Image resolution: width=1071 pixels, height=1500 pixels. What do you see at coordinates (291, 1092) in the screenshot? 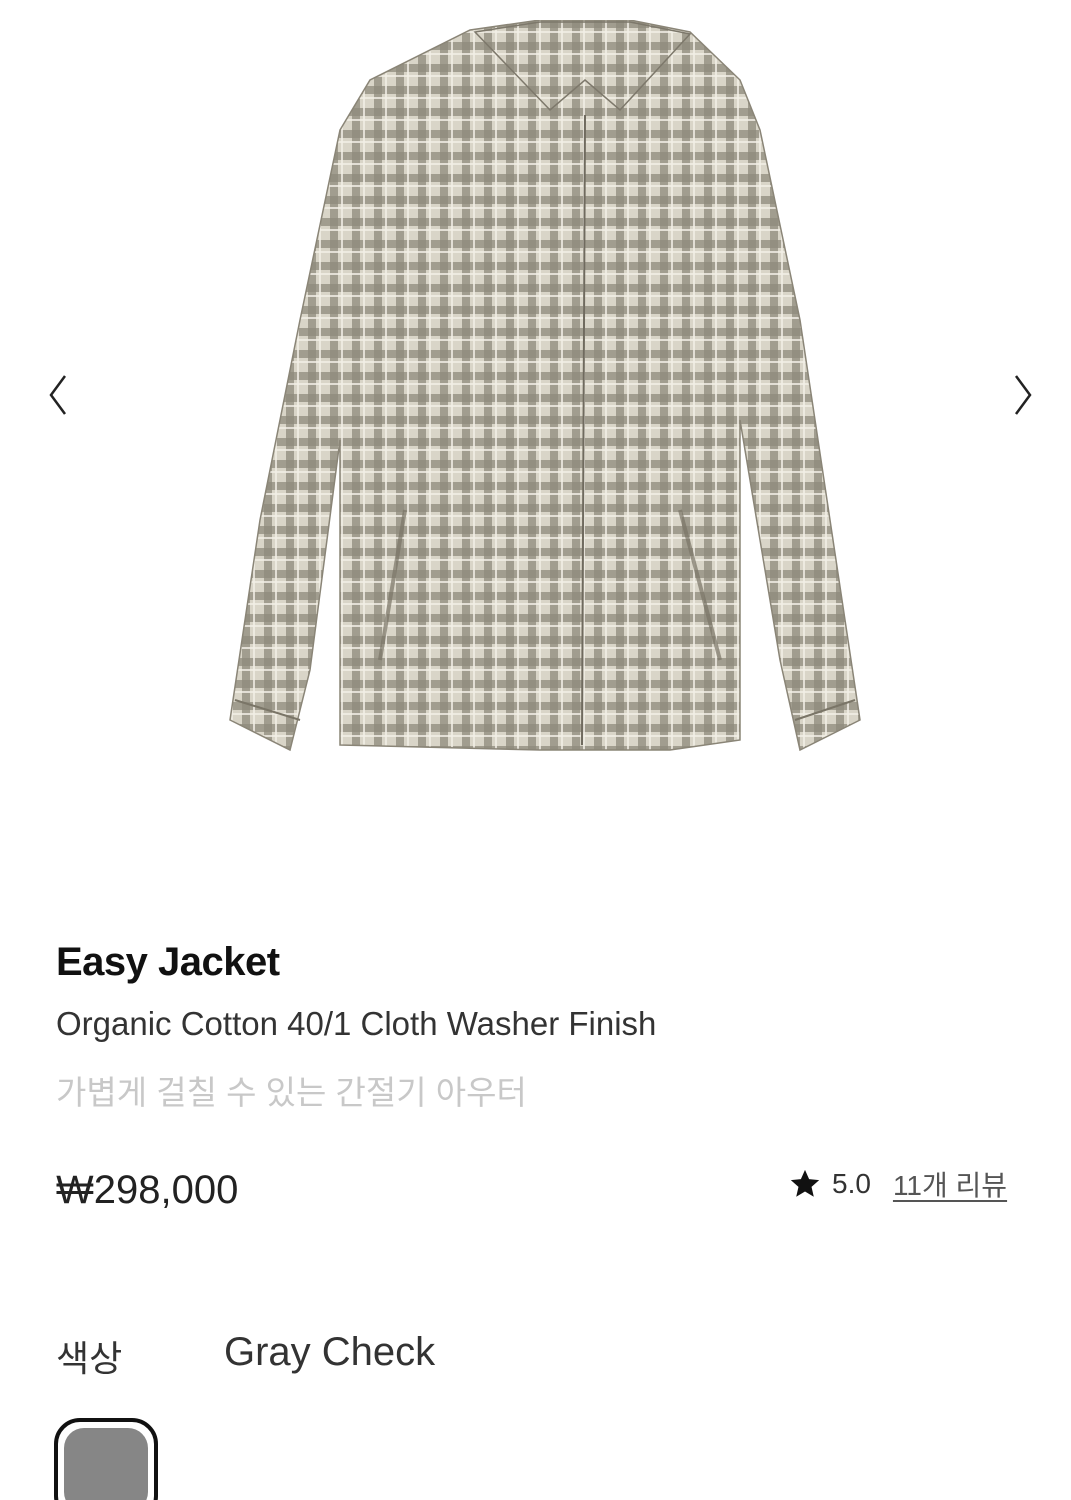
I see `product-description: 가볍게 걸칠 수 있는 간절기 아우터` at bounding box center [291, 1092].